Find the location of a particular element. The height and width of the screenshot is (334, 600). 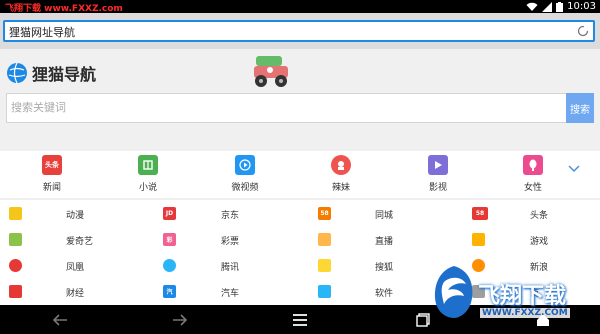

category-film: 影视 is located at coordinates (438, 174).